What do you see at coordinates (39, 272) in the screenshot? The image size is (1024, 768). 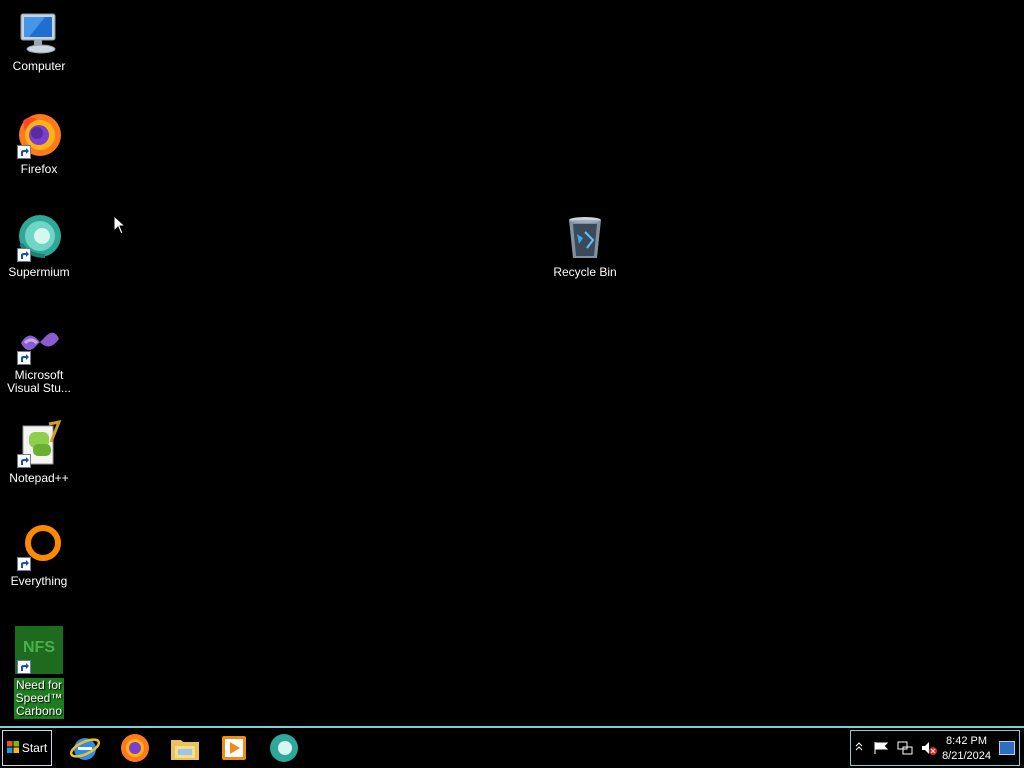 I see `desktop-icon-label: Supermium` at bounding box center [39, 272].